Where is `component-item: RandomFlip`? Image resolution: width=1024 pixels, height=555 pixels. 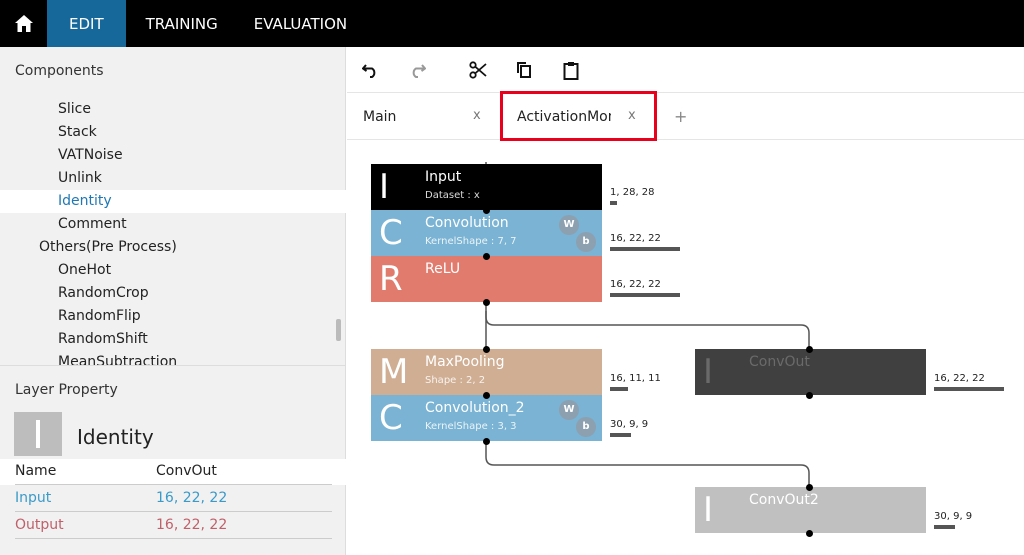
component-item: RandomFlip is located at coordinates (173, 316).